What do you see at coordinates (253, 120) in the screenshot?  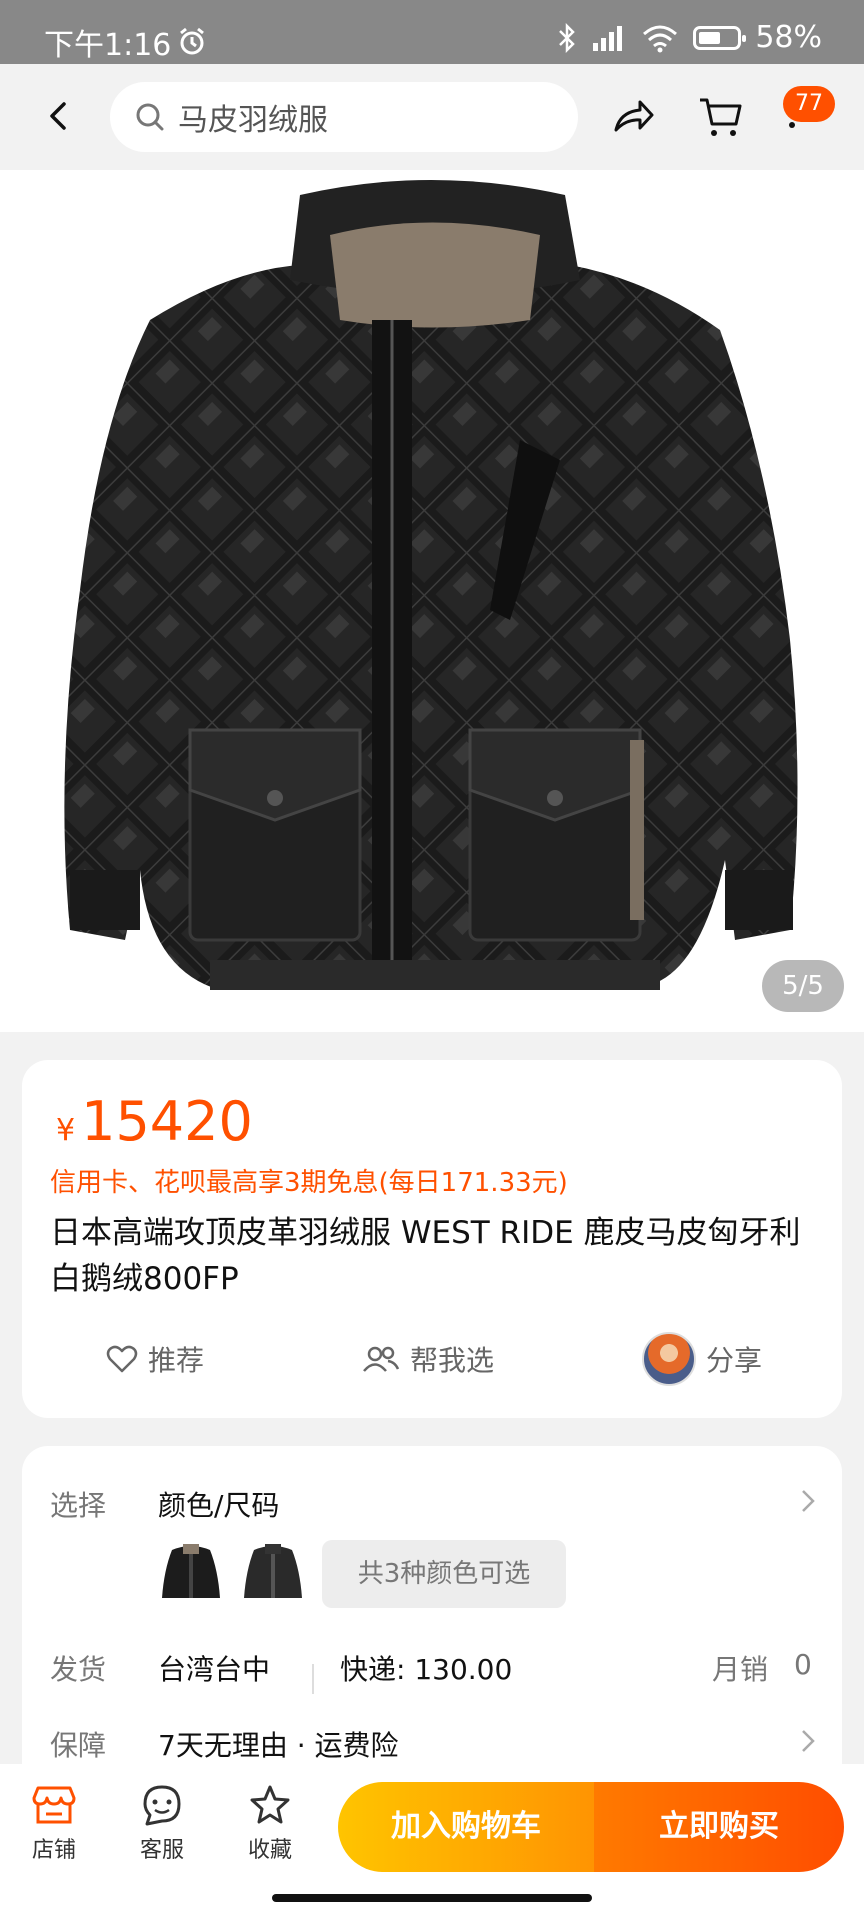 I see `search-query: 马皮羽绒服` at bounding box center [253, 120].